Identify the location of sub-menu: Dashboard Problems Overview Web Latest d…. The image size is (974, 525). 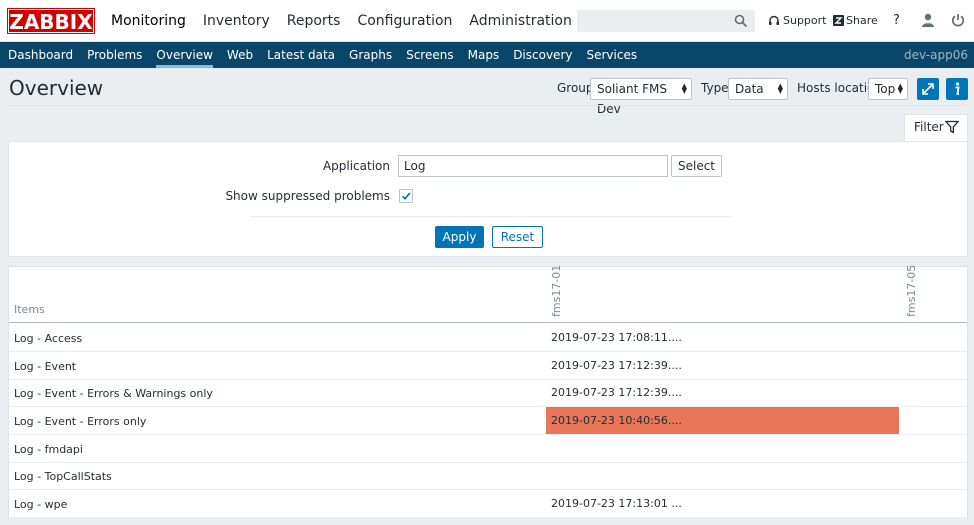
(487, 55).